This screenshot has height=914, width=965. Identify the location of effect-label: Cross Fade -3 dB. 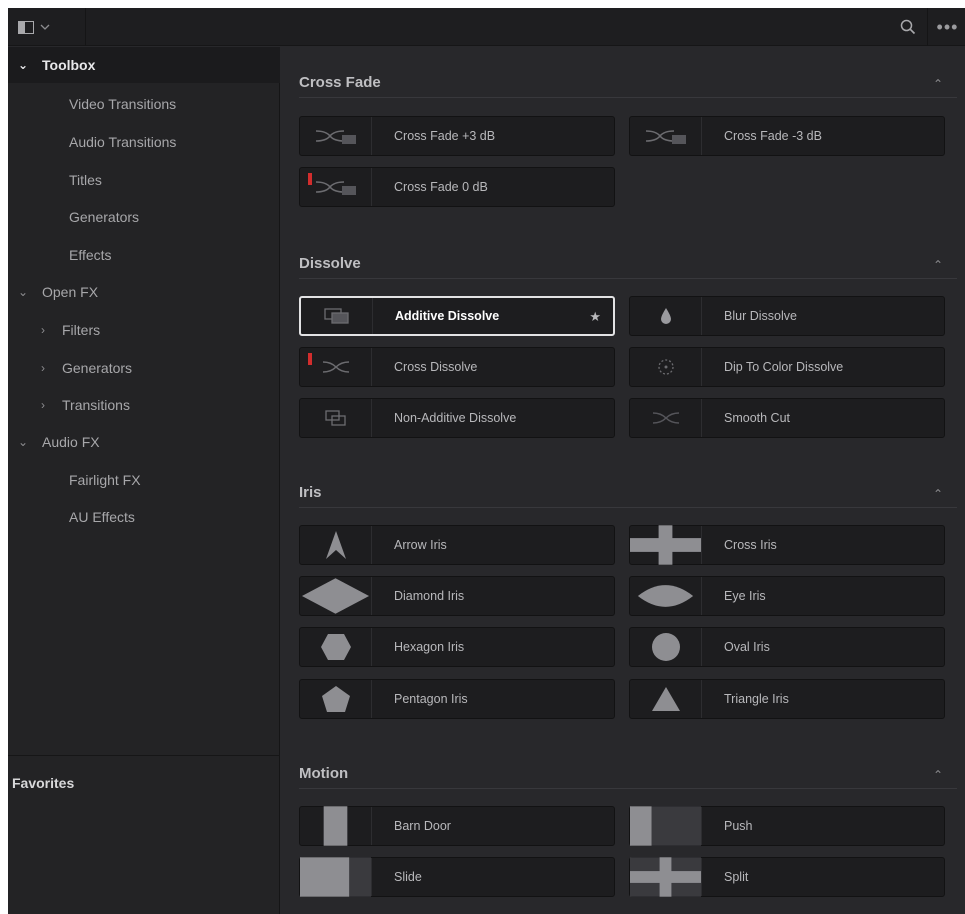
(773, 136).